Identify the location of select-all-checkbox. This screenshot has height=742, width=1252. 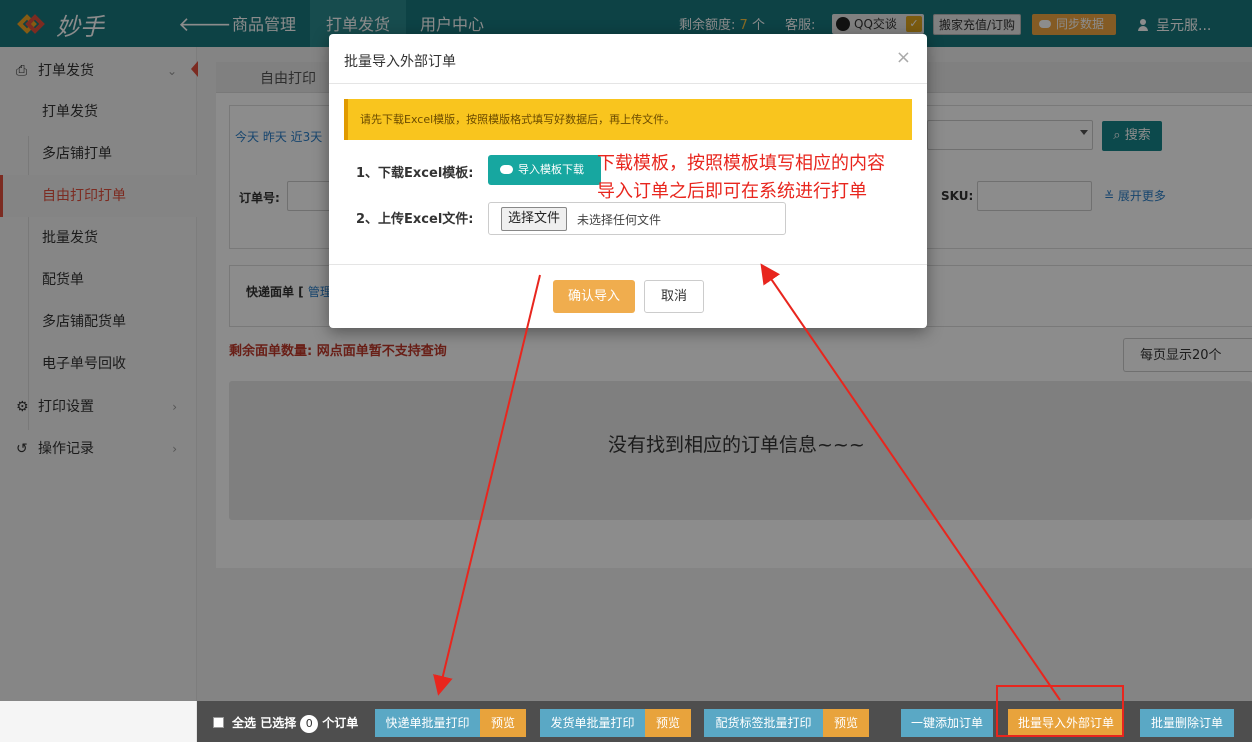
(218, 722).